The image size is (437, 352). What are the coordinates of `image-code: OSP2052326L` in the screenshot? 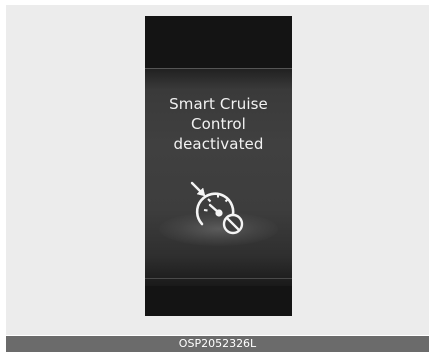 It's located at (217, 343).